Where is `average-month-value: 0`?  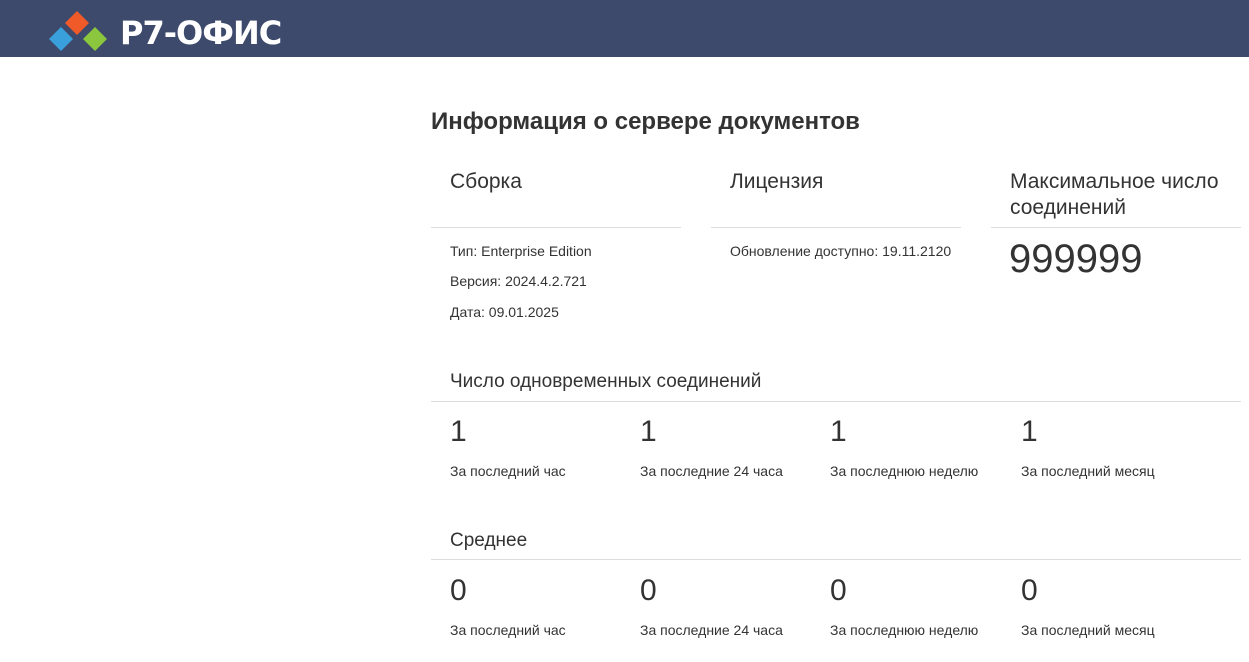 average-month-value: 0 is located at coordinates (1029, 590).